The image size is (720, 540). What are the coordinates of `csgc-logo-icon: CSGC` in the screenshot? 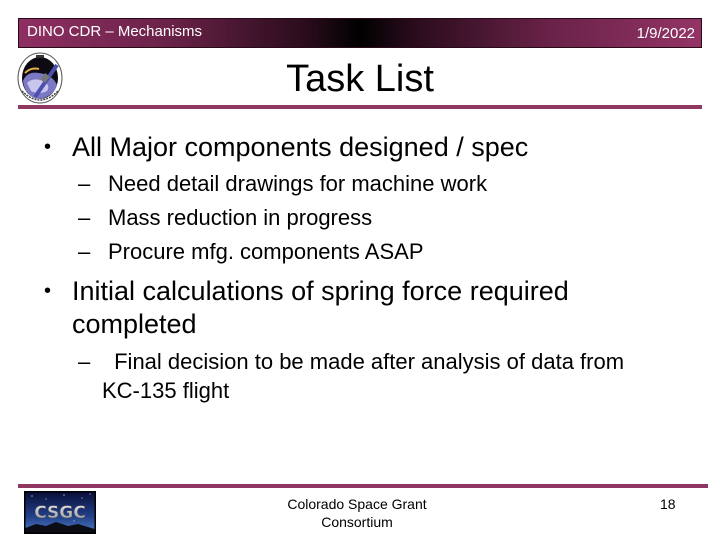 It's located at (60, 512).